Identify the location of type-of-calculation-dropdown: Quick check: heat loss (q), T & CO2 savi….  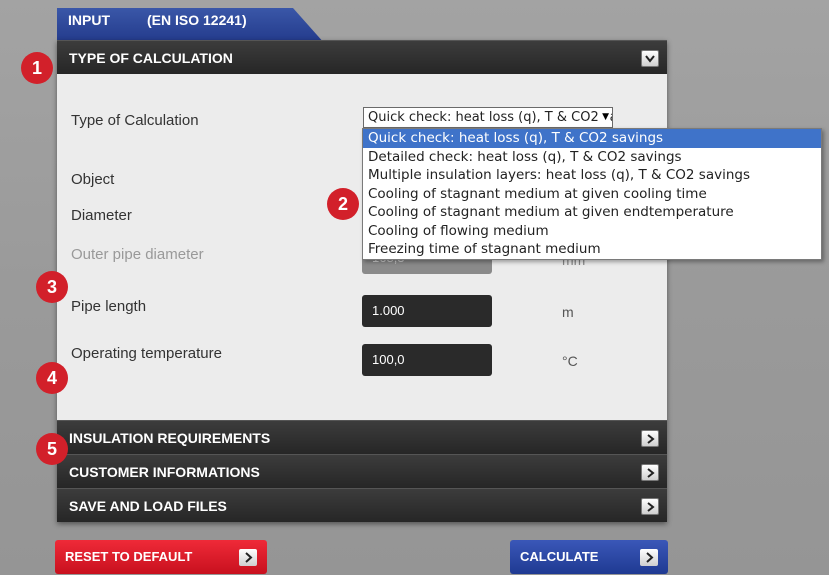
(592, 194).